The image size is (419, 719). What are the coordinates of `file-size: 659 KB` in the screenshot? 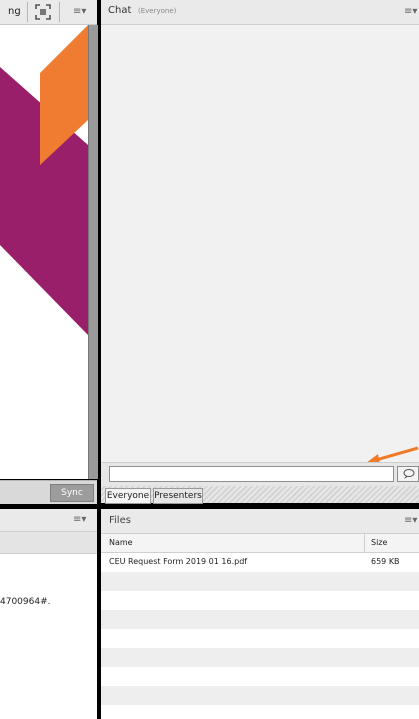 It's located at (385, 561).